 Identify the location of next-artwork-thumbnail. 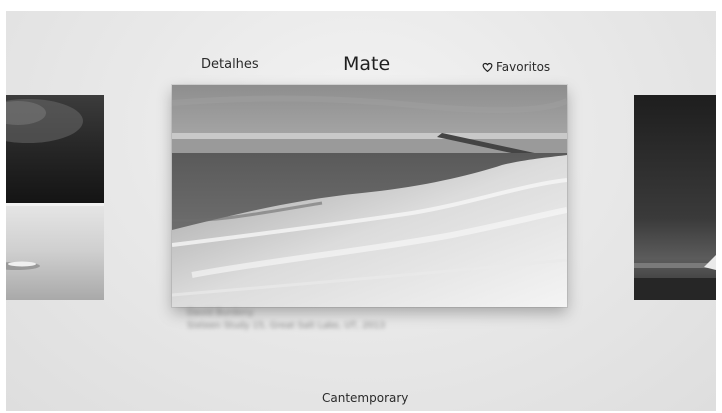
(675, 197).